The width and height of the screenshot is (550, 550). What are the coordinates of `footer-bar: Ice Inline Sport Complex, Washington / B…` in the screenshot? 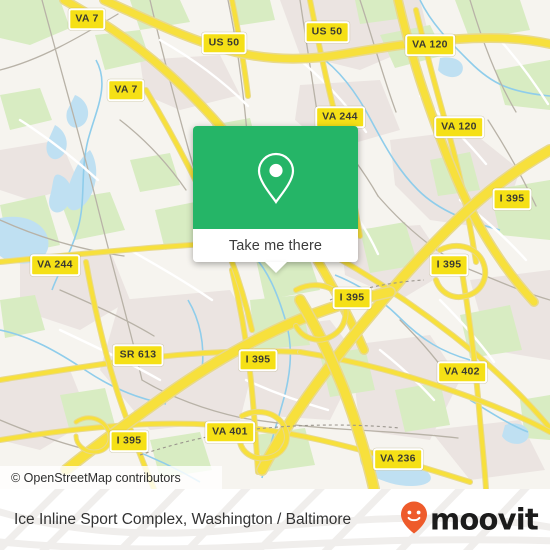 It's located at (275, 519).